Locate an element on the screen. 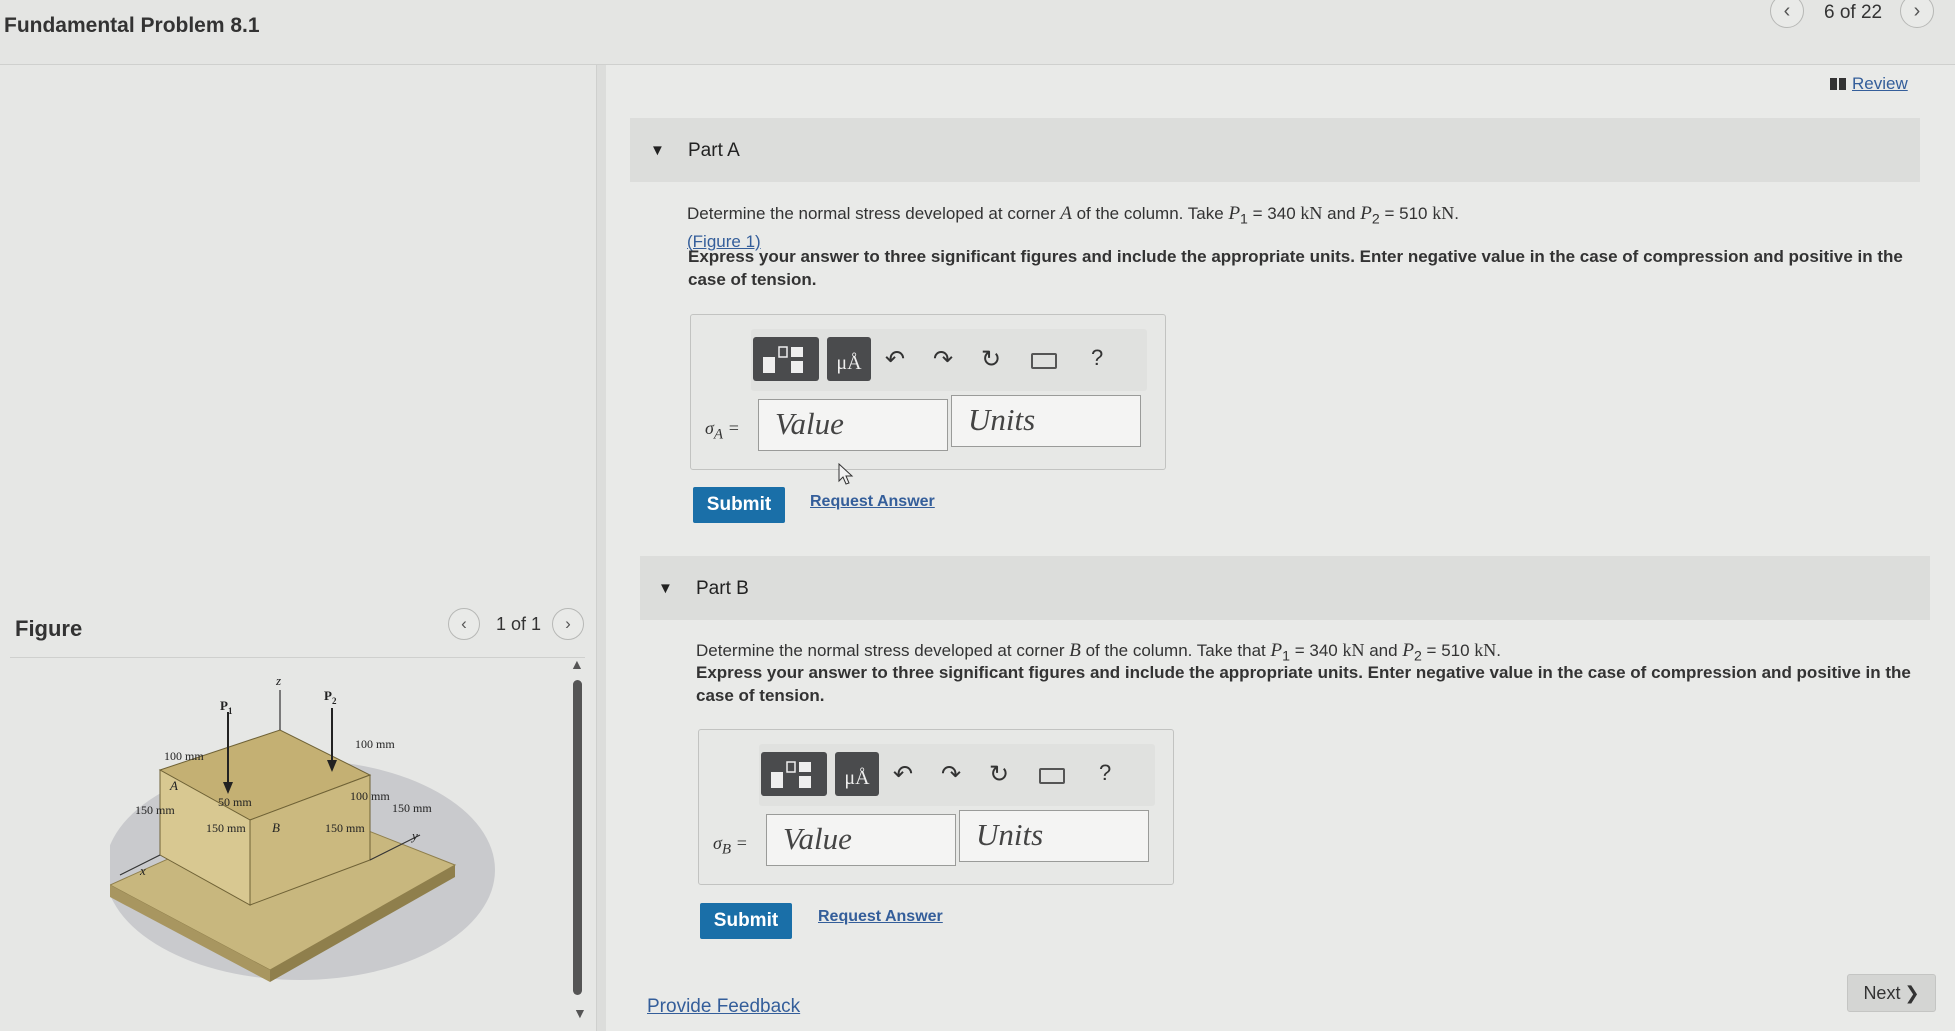 This screenshot has height=1031, width=1955. figure-heading: Figure is located at coordinates (49, 628).